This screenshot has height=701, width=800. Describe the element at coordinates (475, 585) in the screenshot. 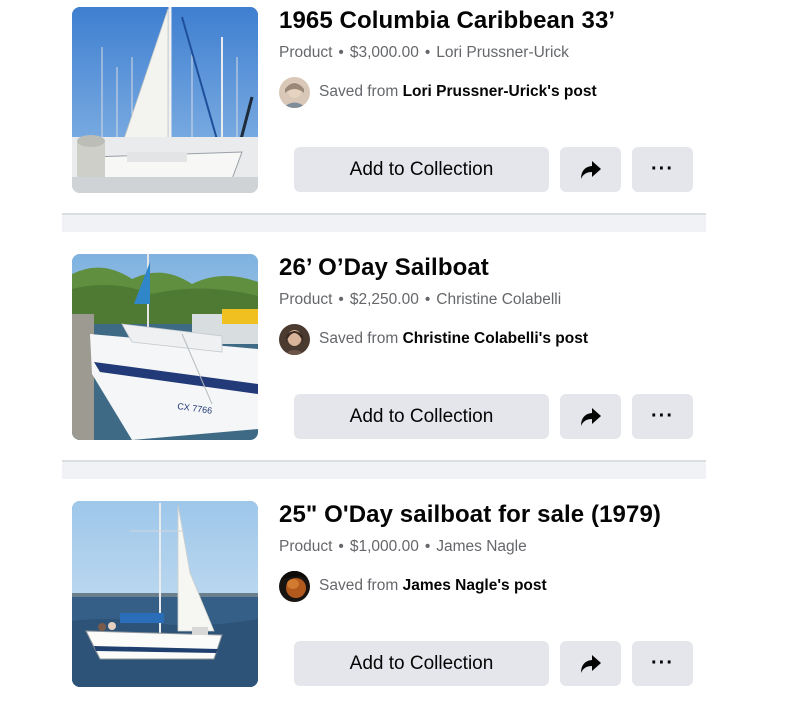

I see `saved-source-link: James Nagle's post` at that location.